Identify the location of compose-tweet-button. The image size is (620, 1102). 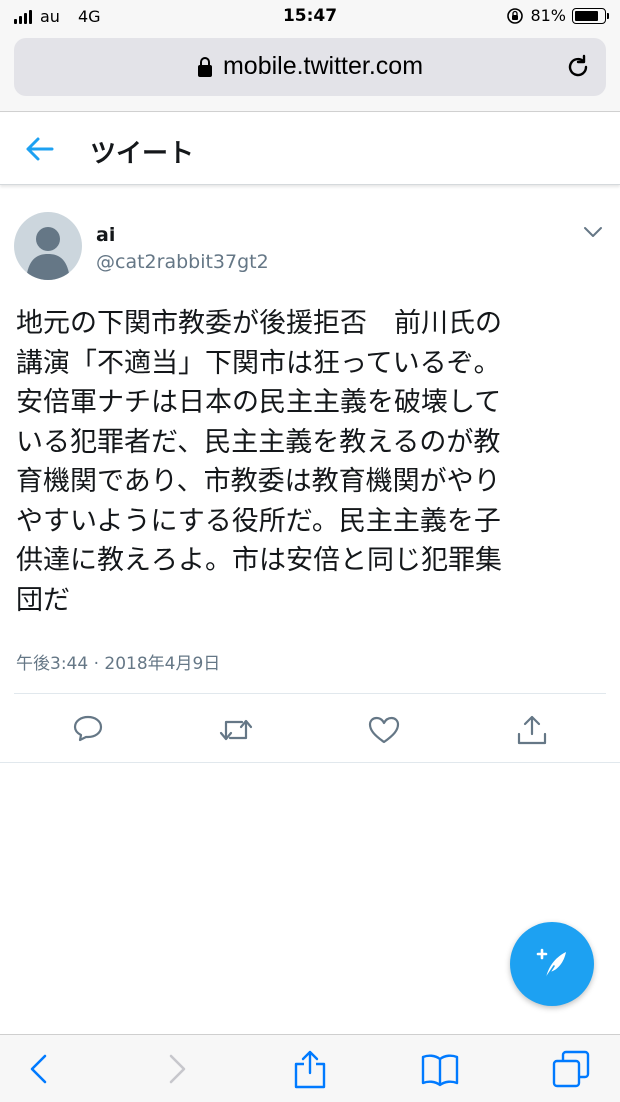
(552, 964).